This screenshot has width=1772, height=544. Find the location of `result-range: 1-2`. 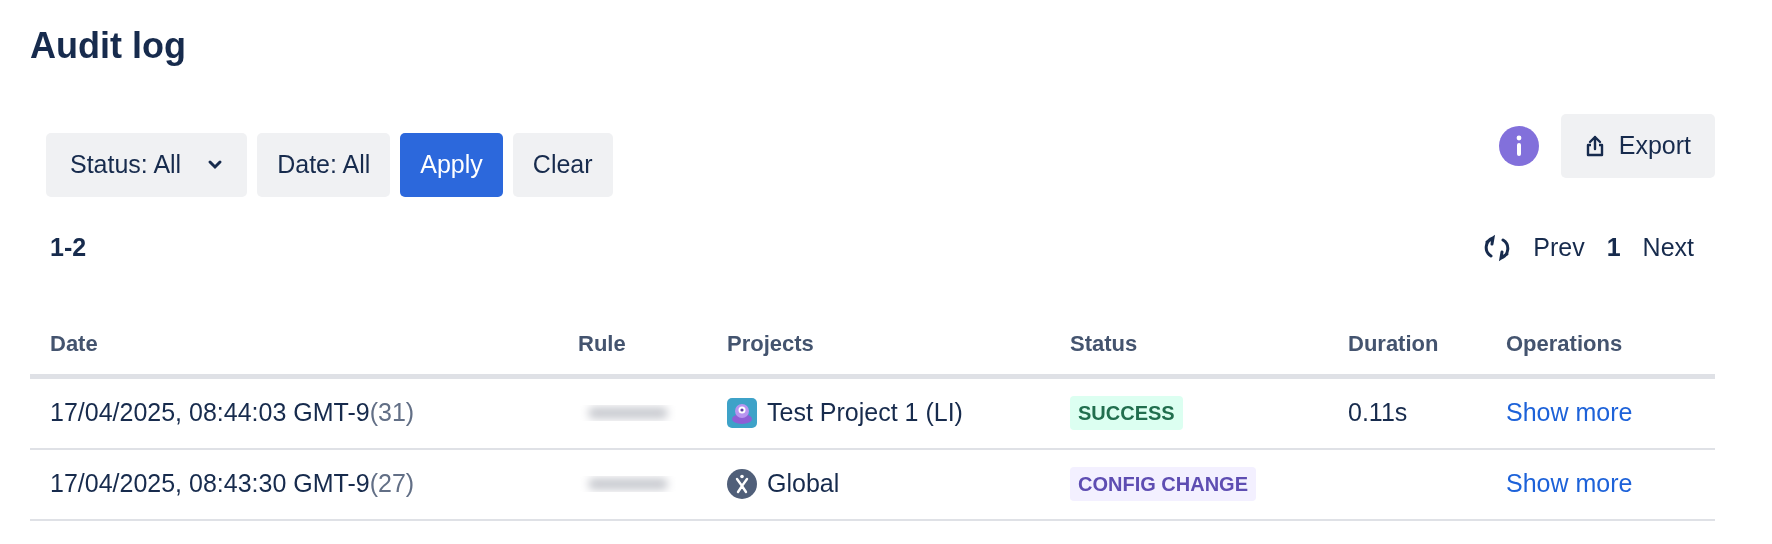

result-range: 1-2 is located at coordinates (68, 247).